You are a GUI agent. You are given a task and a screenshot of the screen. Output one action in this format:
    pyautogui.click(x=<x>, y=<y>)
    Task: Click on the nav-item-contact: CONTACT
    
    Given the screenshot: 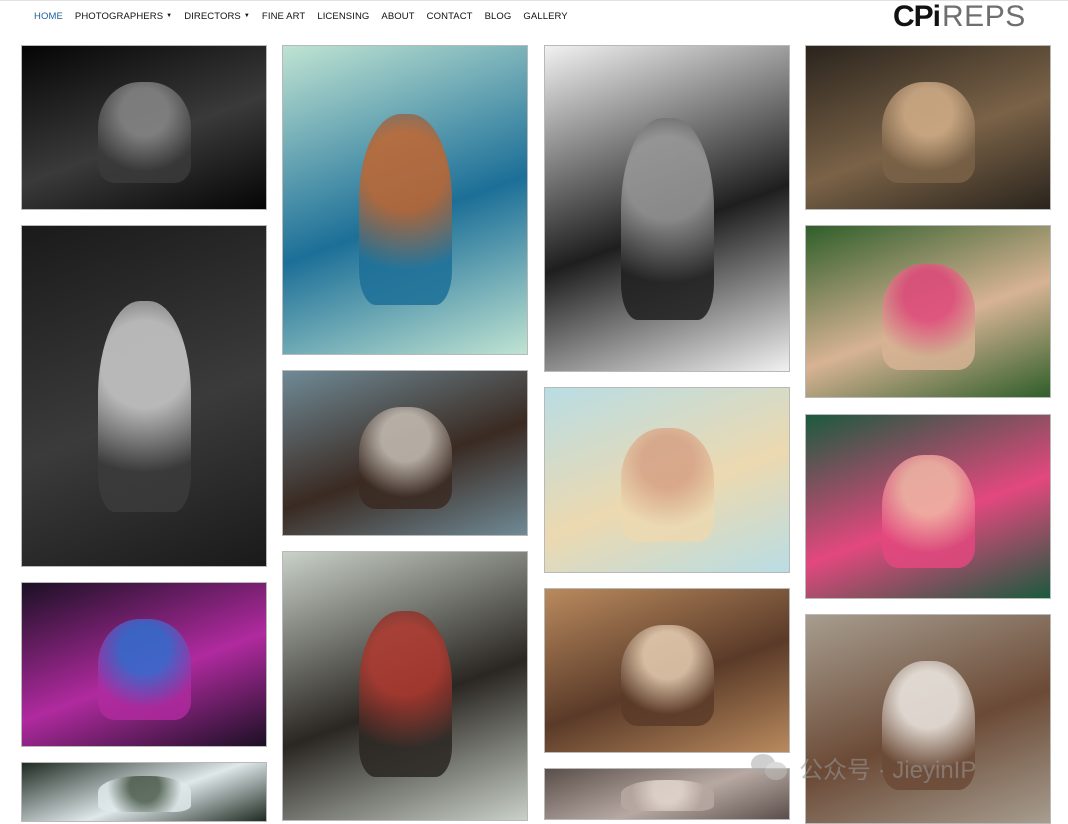 What is the action you would take?
    pyautogui.click(x=450, y=16)
    